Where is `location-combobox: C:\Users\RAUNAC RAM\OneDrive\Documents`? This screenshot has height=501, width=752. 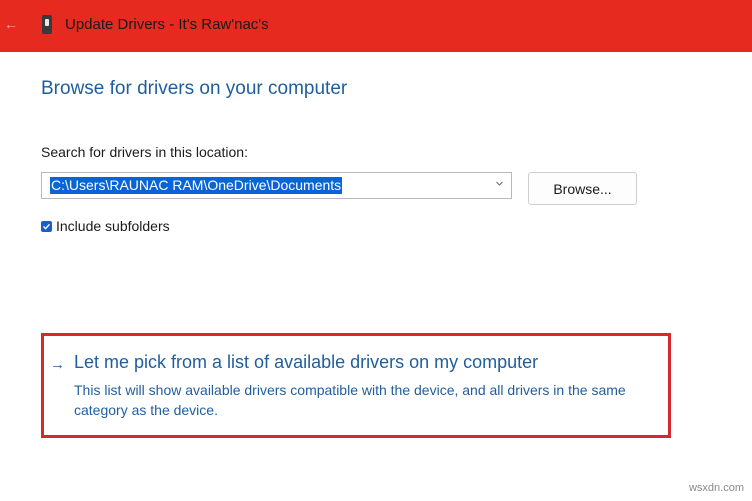
location-combobox: C:\Users\RAUNAC RAM\OneDrive\Documents is located at coordinates (276, 185).